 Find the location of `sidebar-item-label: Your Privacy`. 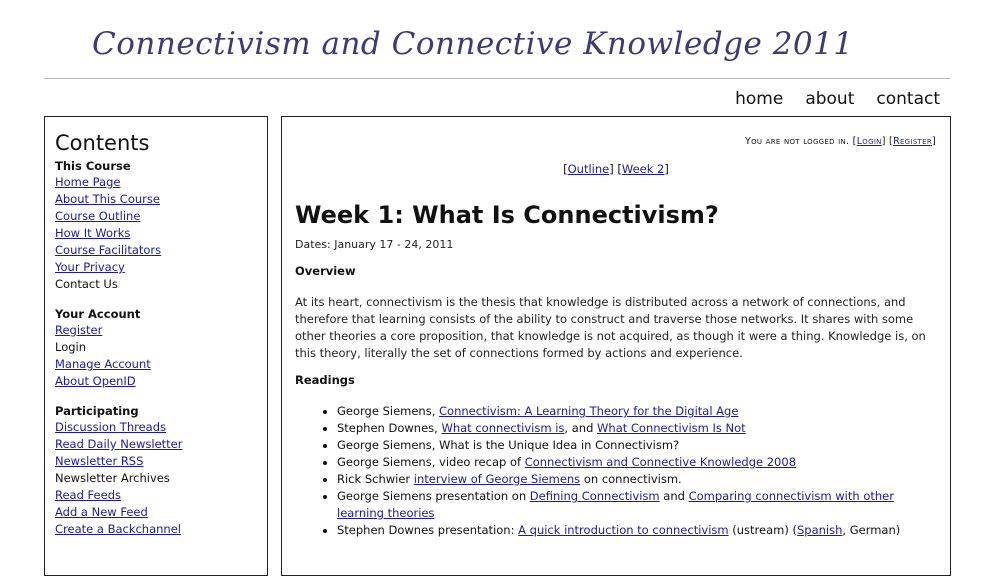

sidebar-item-label: Your Privacy is located at coordinates (90, 267).